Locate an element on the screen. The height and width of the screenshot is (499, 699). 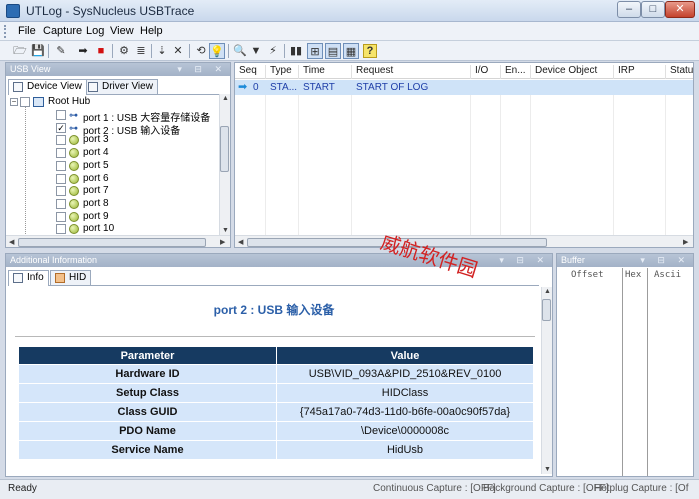
tree-port-item: port 5 is located at coordinates (110, 166).